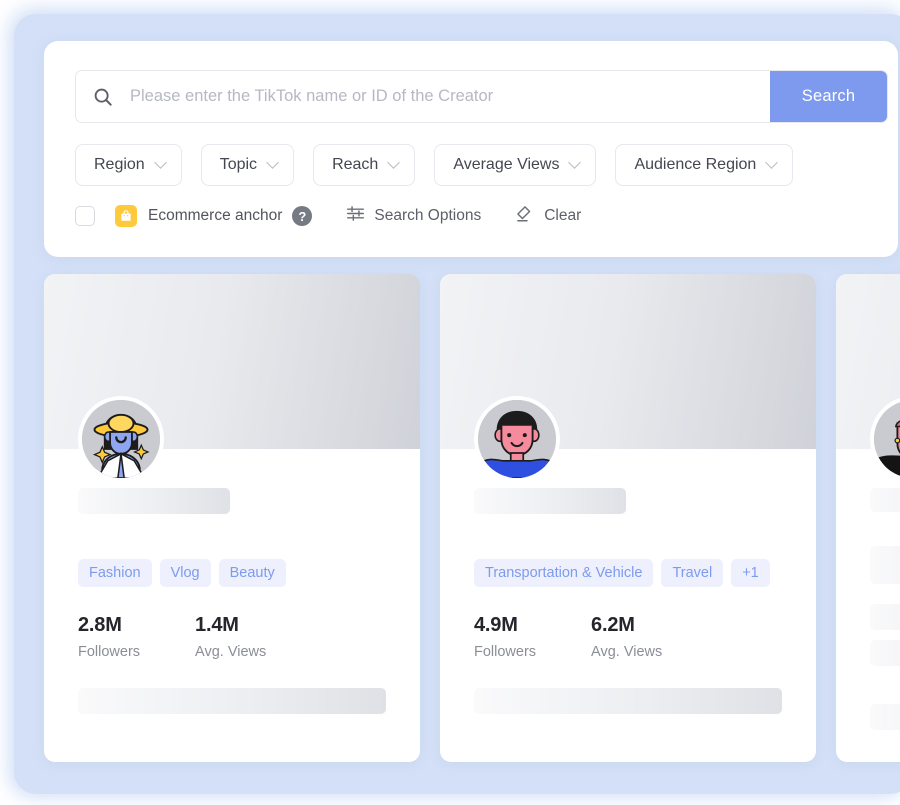 The image size is (900, 805). What do you see at coordinates (428, 215) in the screenshot?
I see `search-options-label: Search Options` at bounding box center [428, 215].